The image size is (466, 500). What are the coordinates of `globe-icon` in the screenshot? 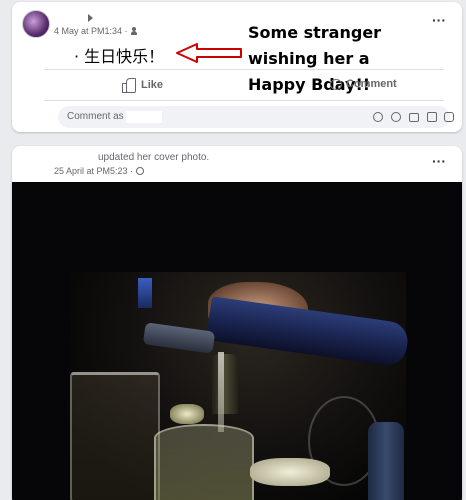 It's located at (140, 171).